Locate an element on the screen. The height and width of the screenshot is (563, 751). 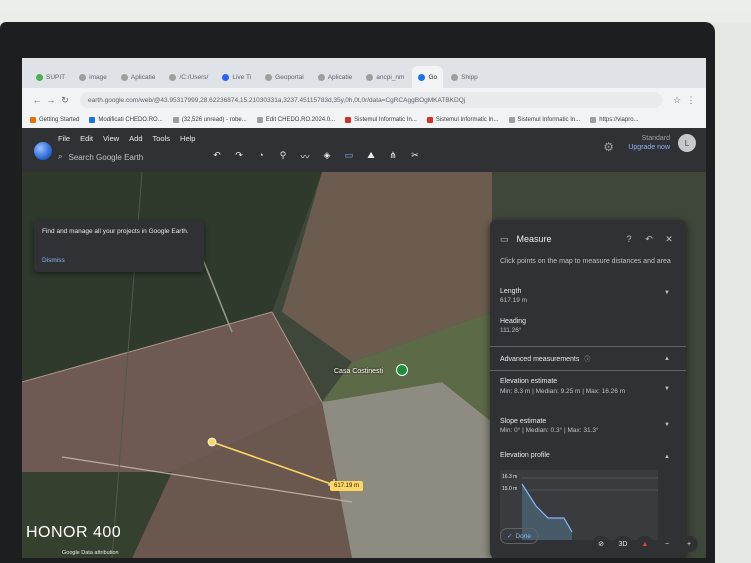
browser-tab: ancpi_nm is located at coordinates (385, 77).